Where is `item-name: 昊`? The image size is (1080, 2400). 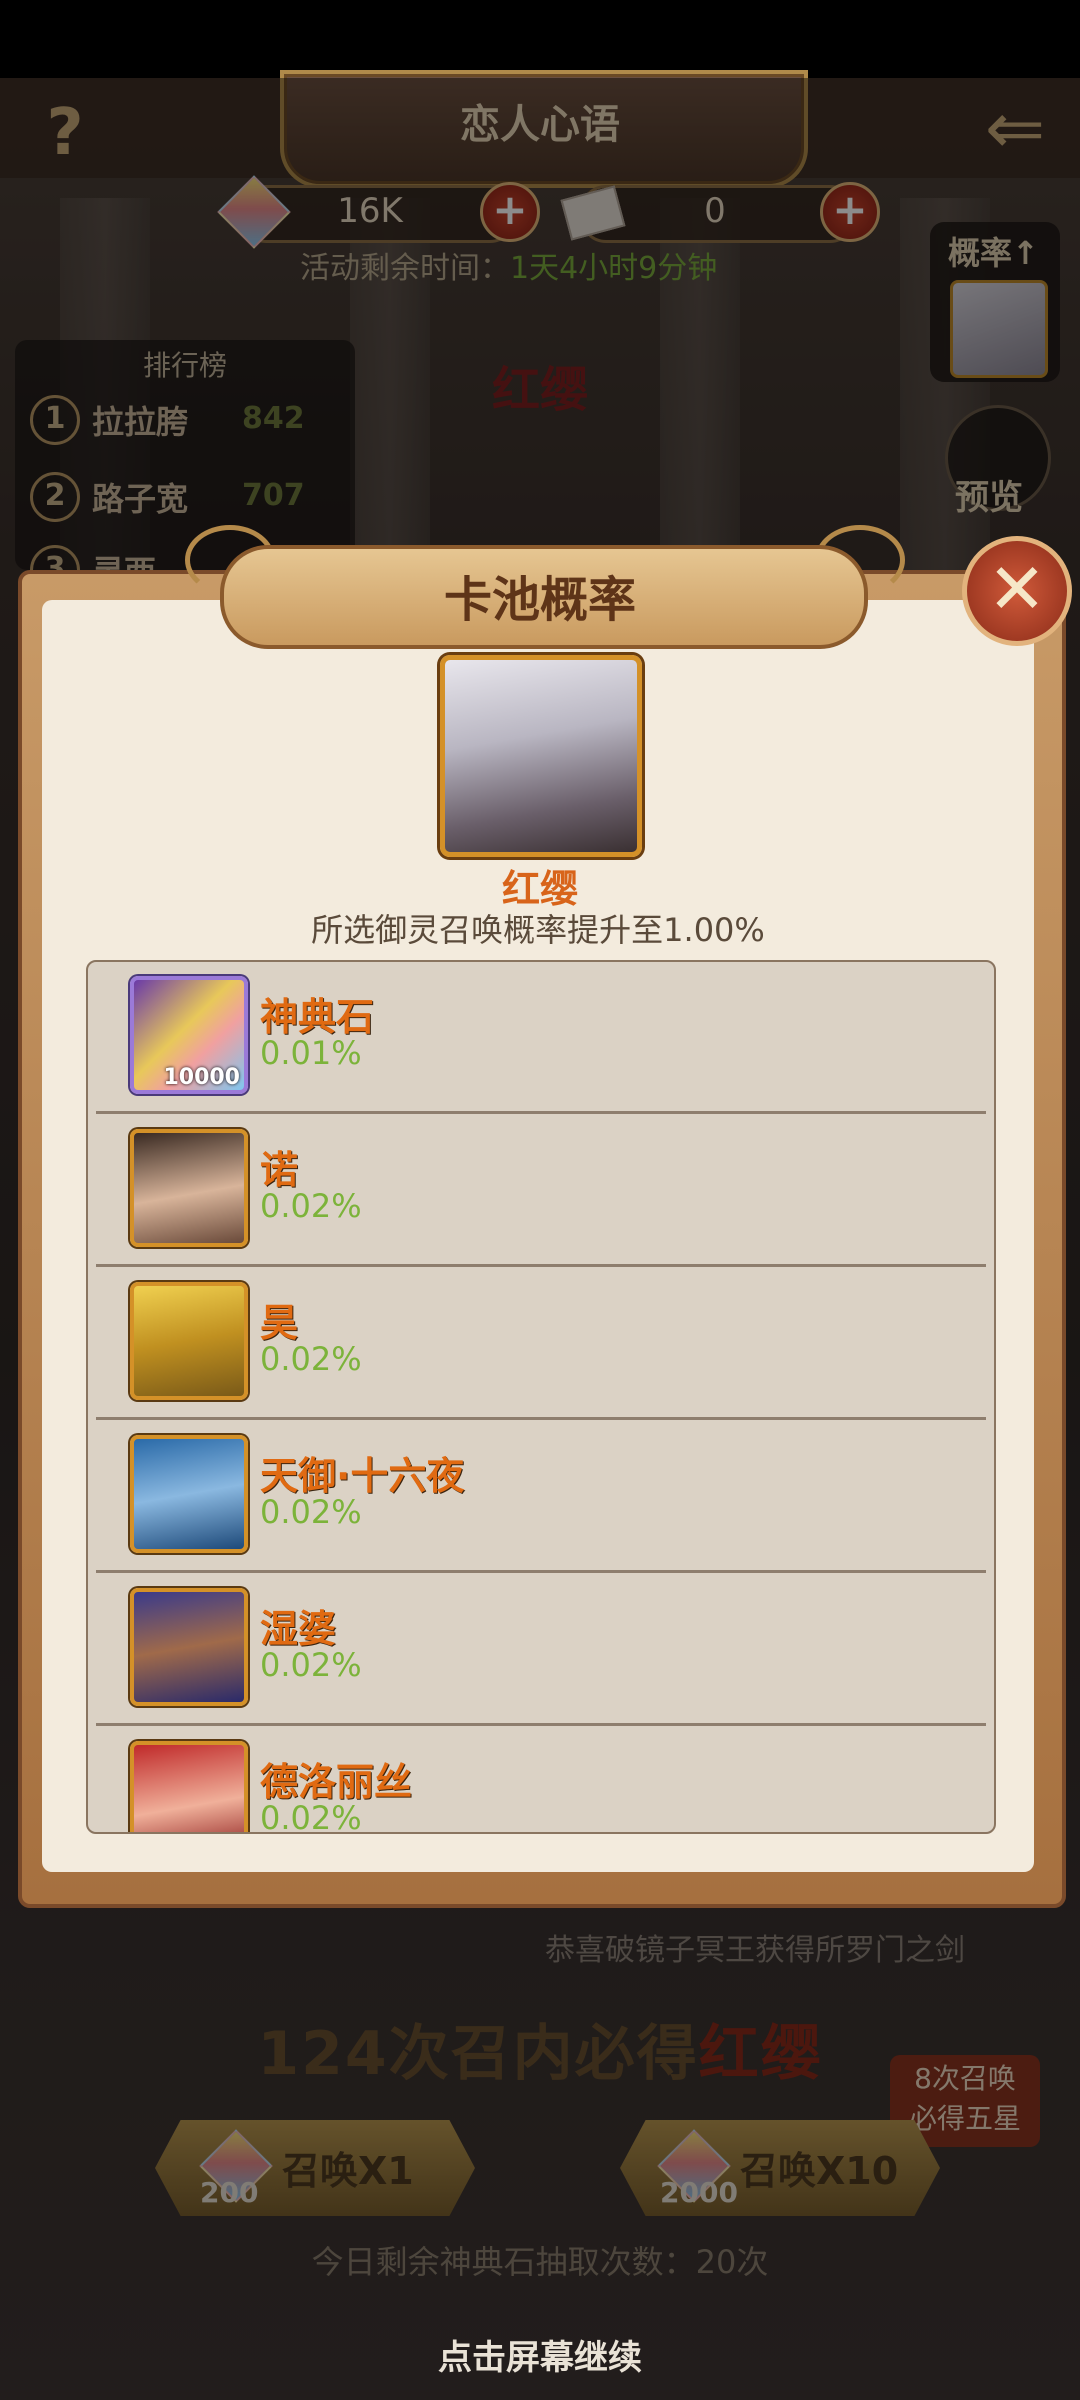
item-name: 昊 is located at coordinates (279, 1323).